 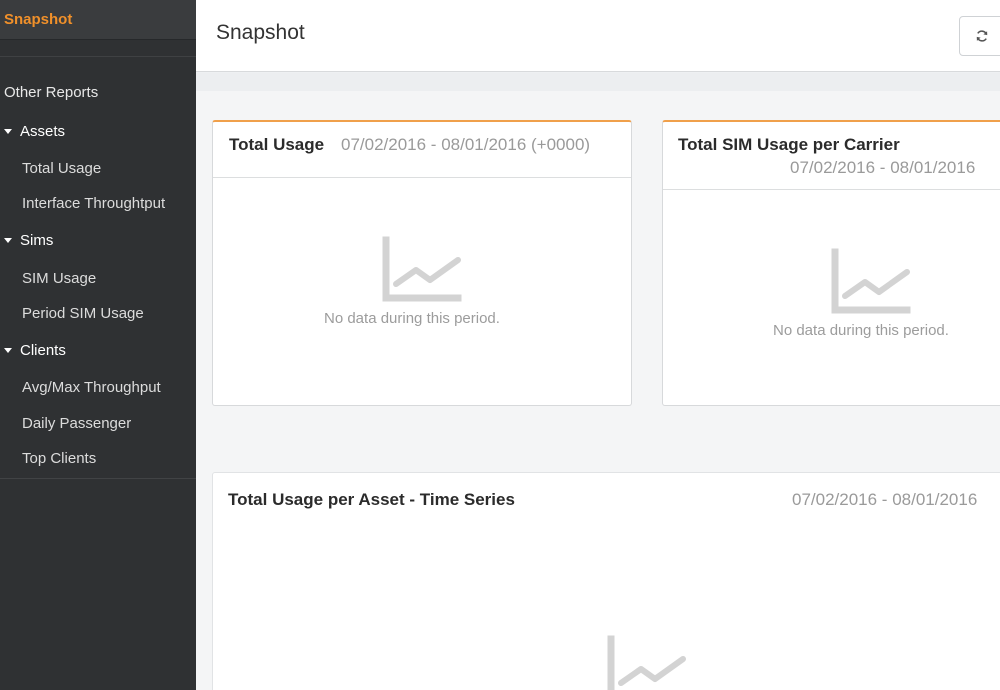 I want to click on sidebar-group-sims: Sims, so click(x=26, y=240).